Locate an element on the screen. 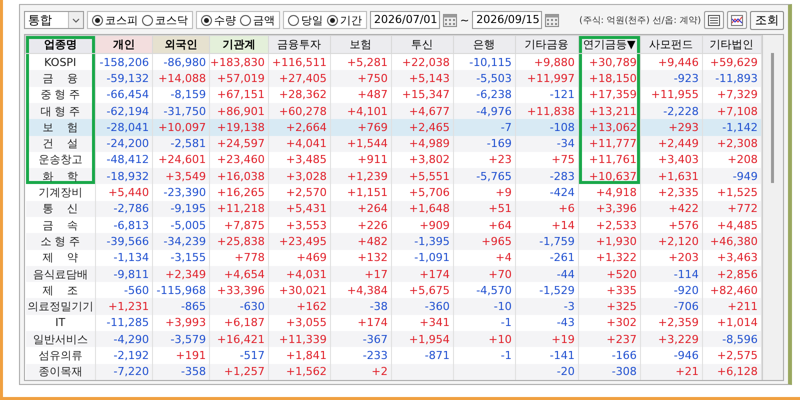 This screenshot has height=400, width=800. column-header: 보험 is located at coordinates (361, 45).